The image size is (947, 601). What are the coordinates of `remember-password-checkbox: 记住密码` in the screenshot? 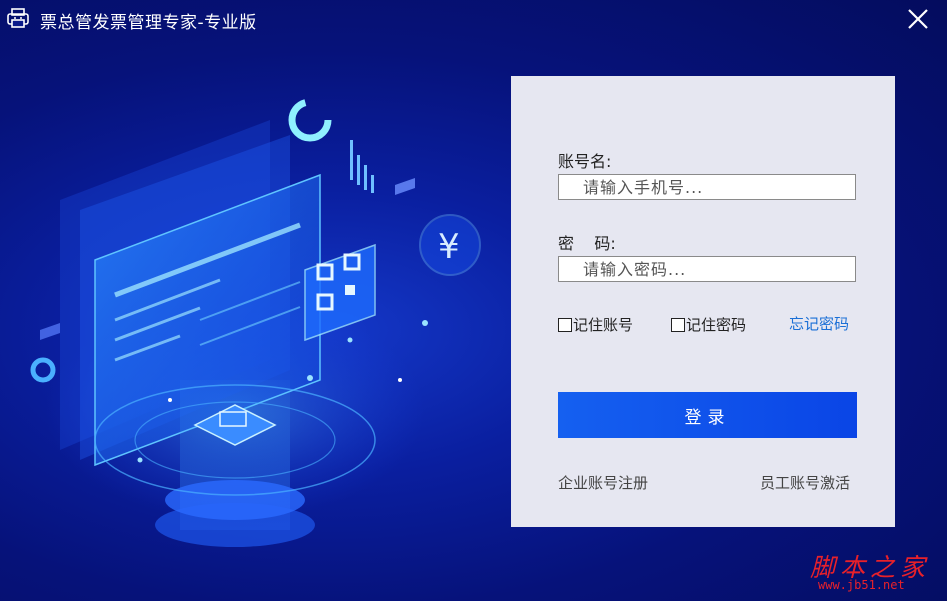 It's located at (708, 324).